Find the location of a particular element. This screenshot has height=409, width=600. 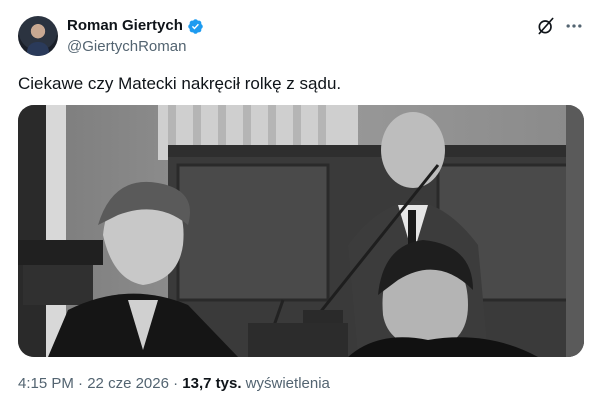

tweet-time: 4:15 PM is located at coordinates (46, 383).